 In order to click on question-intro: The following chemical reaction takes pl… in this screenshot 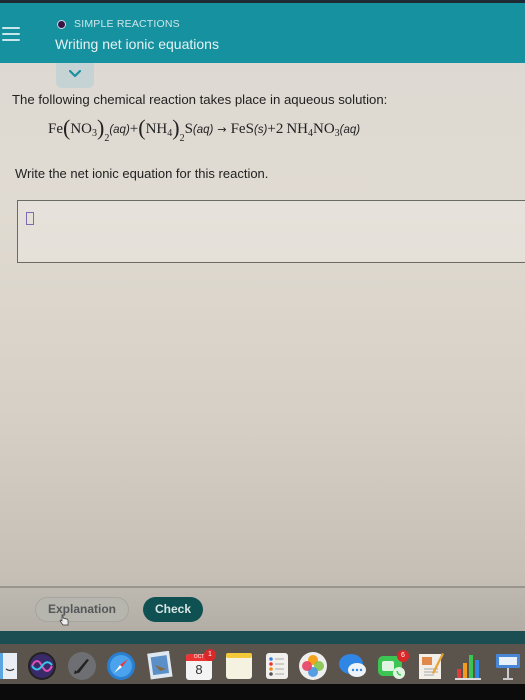, I will do `click(200, 99)`.